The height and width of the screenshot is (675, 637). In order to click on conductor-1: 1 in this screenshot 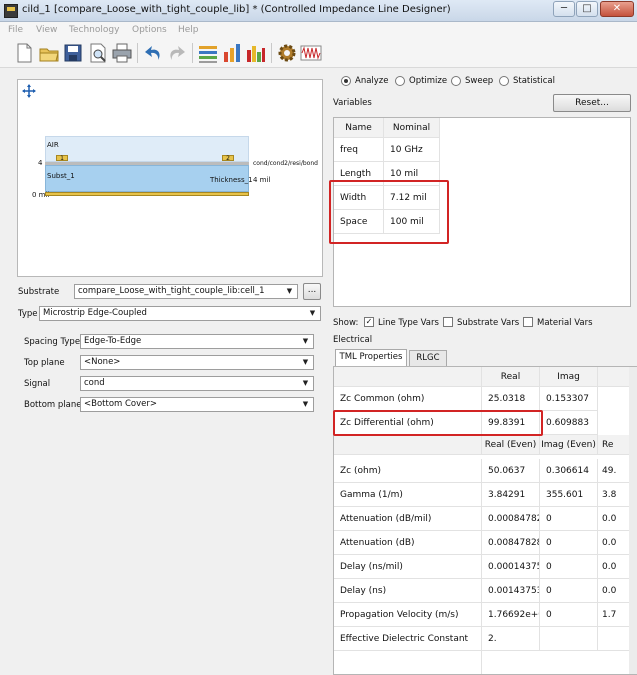, I will do `click(62, 158)`.